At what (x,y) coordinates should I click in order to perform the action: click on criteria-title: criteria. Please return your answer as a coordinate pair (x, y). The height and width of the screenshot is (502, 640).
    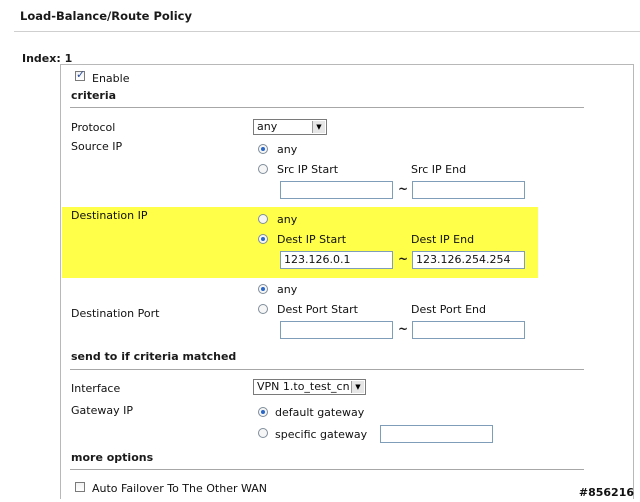
    Looking at the image, I should click on (94, 95).